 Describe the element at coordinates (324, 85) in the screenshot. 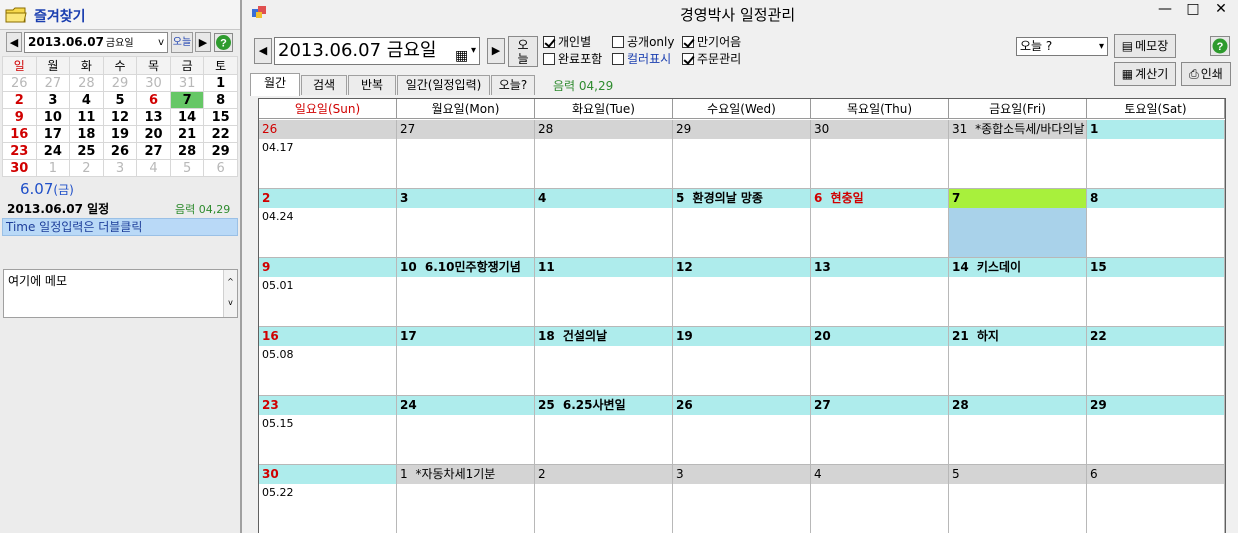

I see `tab-search: 검색` at that location.